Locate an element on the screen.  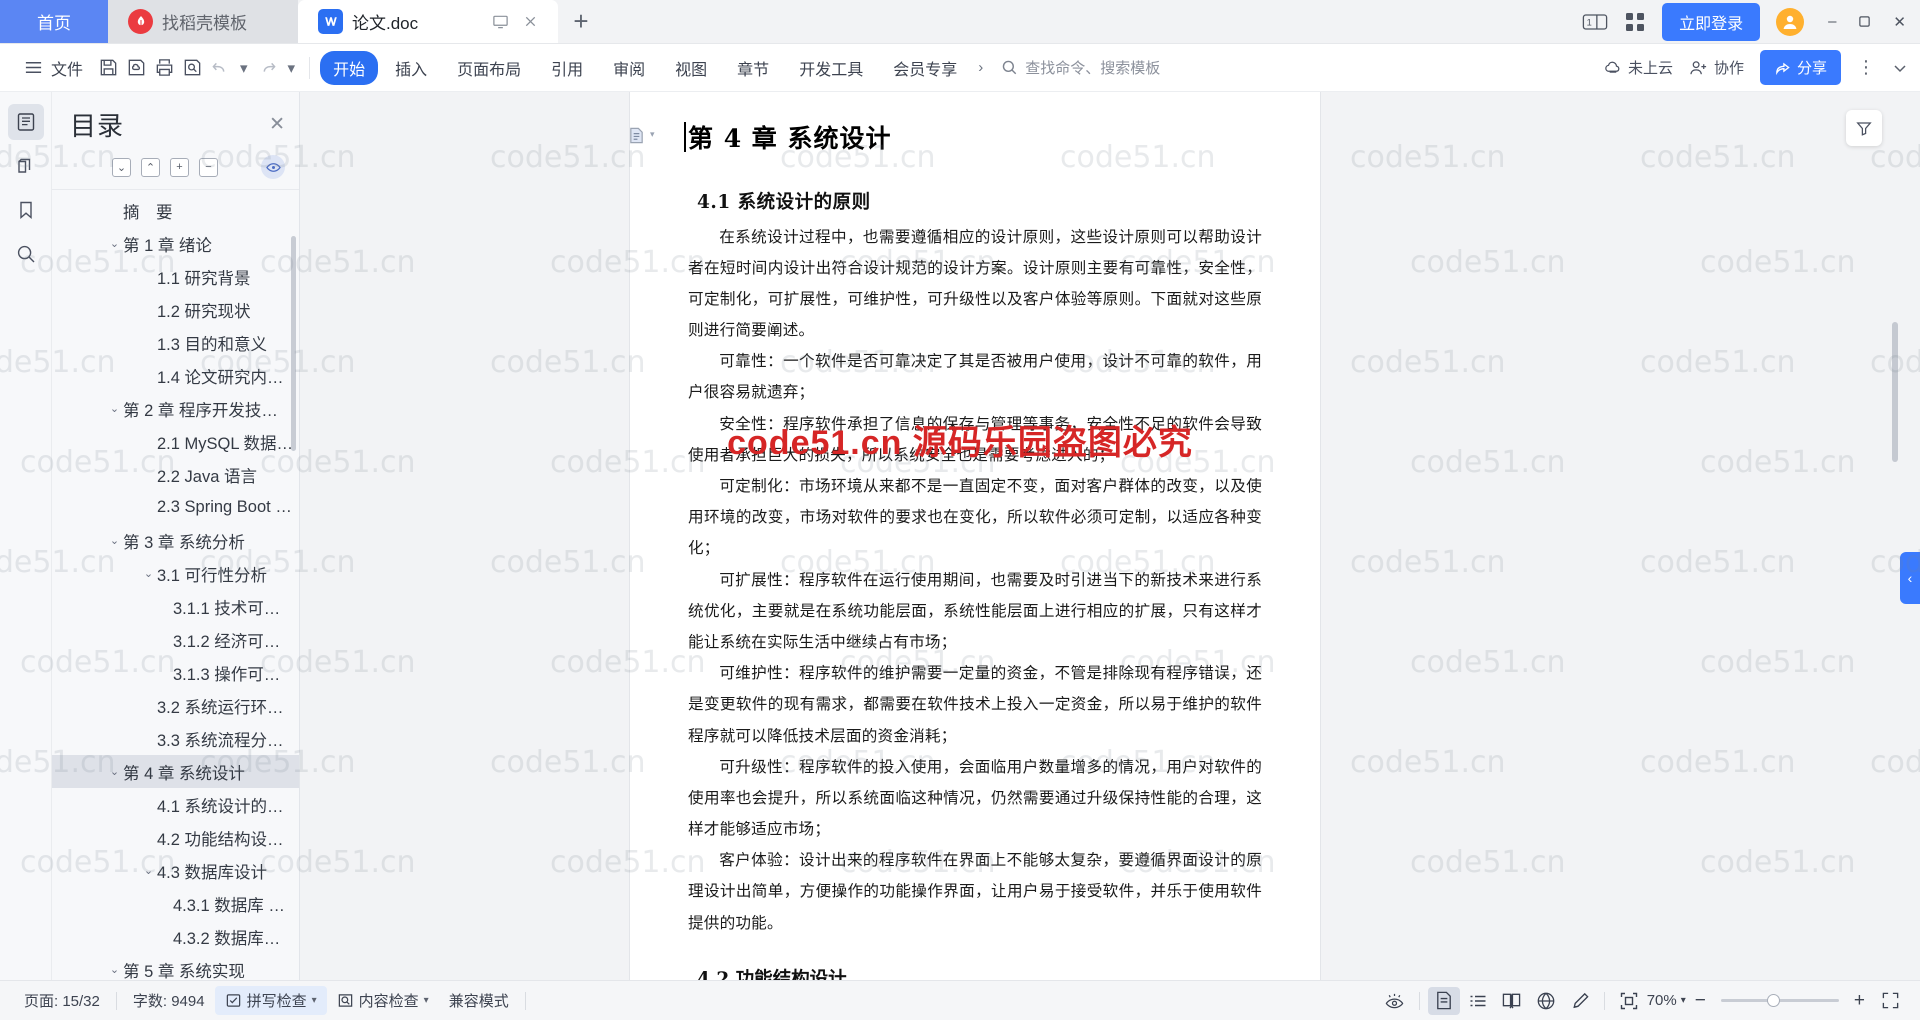
toc-item: ⌄ 第 4 章 系统设计 is located at coordinates (175, 771).